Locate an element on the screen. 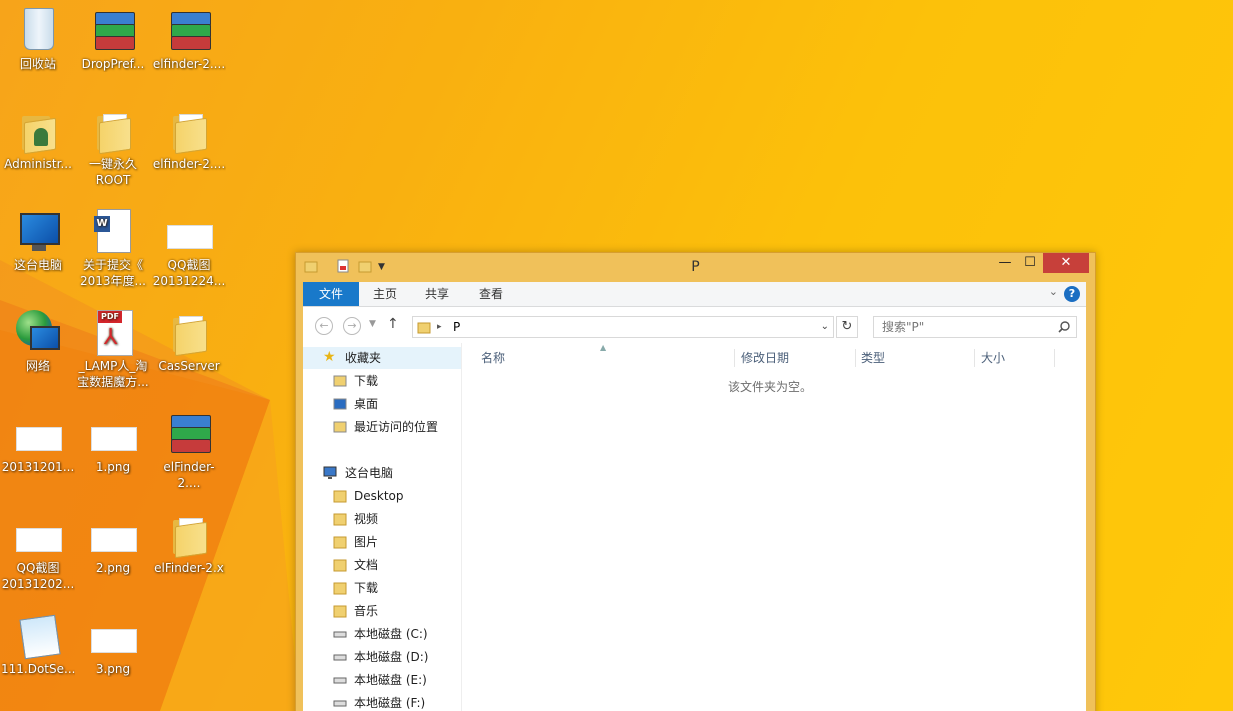 The image size is (1233, 711). address-bar: ▸ P ⌄ is located at coordinates (623, 327).